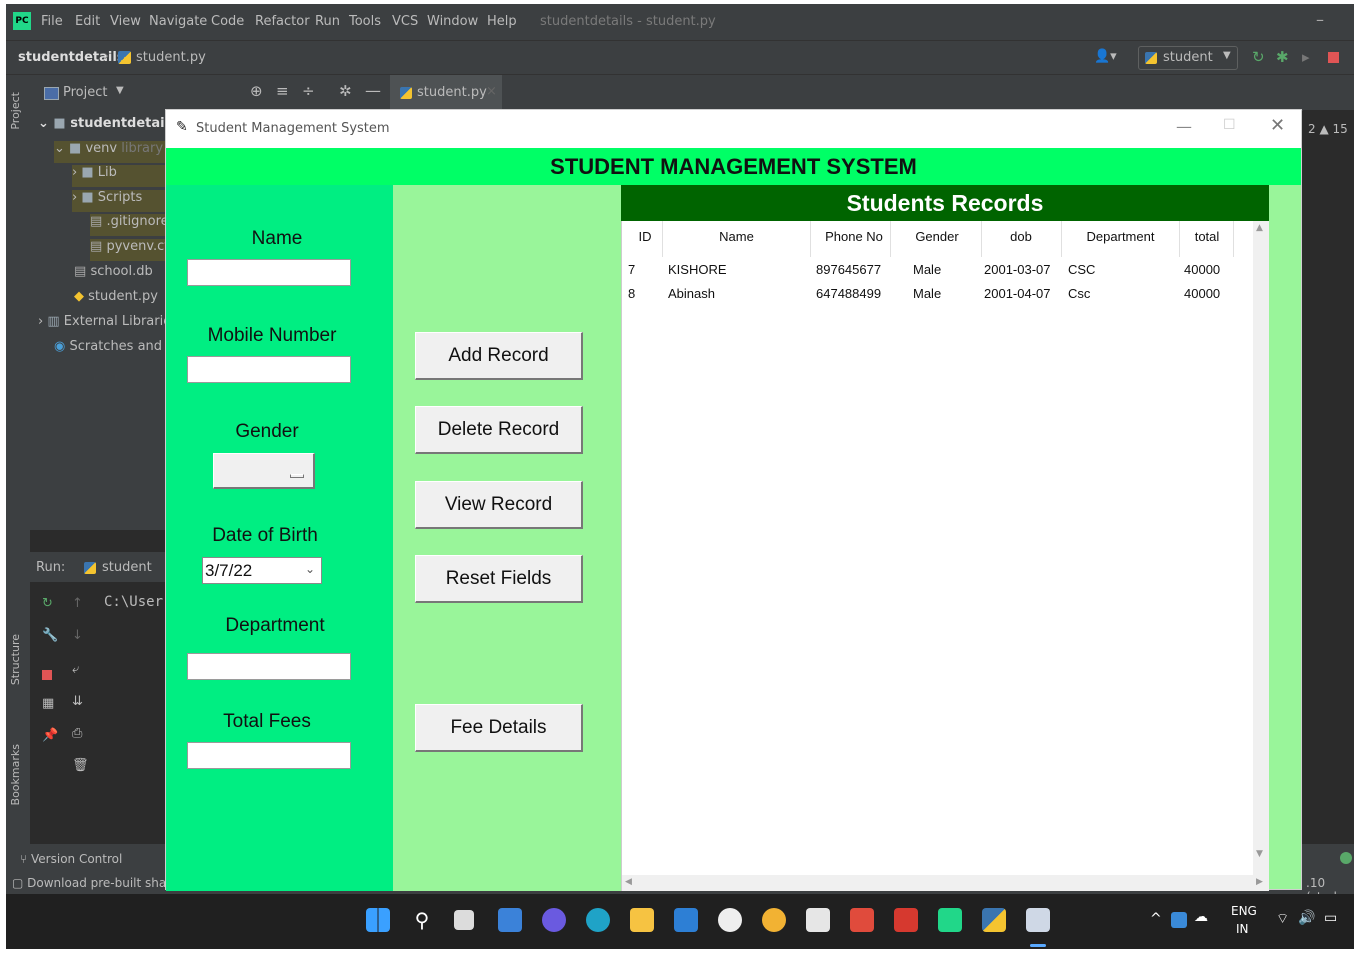 Image resolution: width=1354 pixels, height=953 pixels. Describe the element at coordinates (114, 152) in the screenshot. I see `tree-item-venv: ⌄ ■ venv library` at that location.